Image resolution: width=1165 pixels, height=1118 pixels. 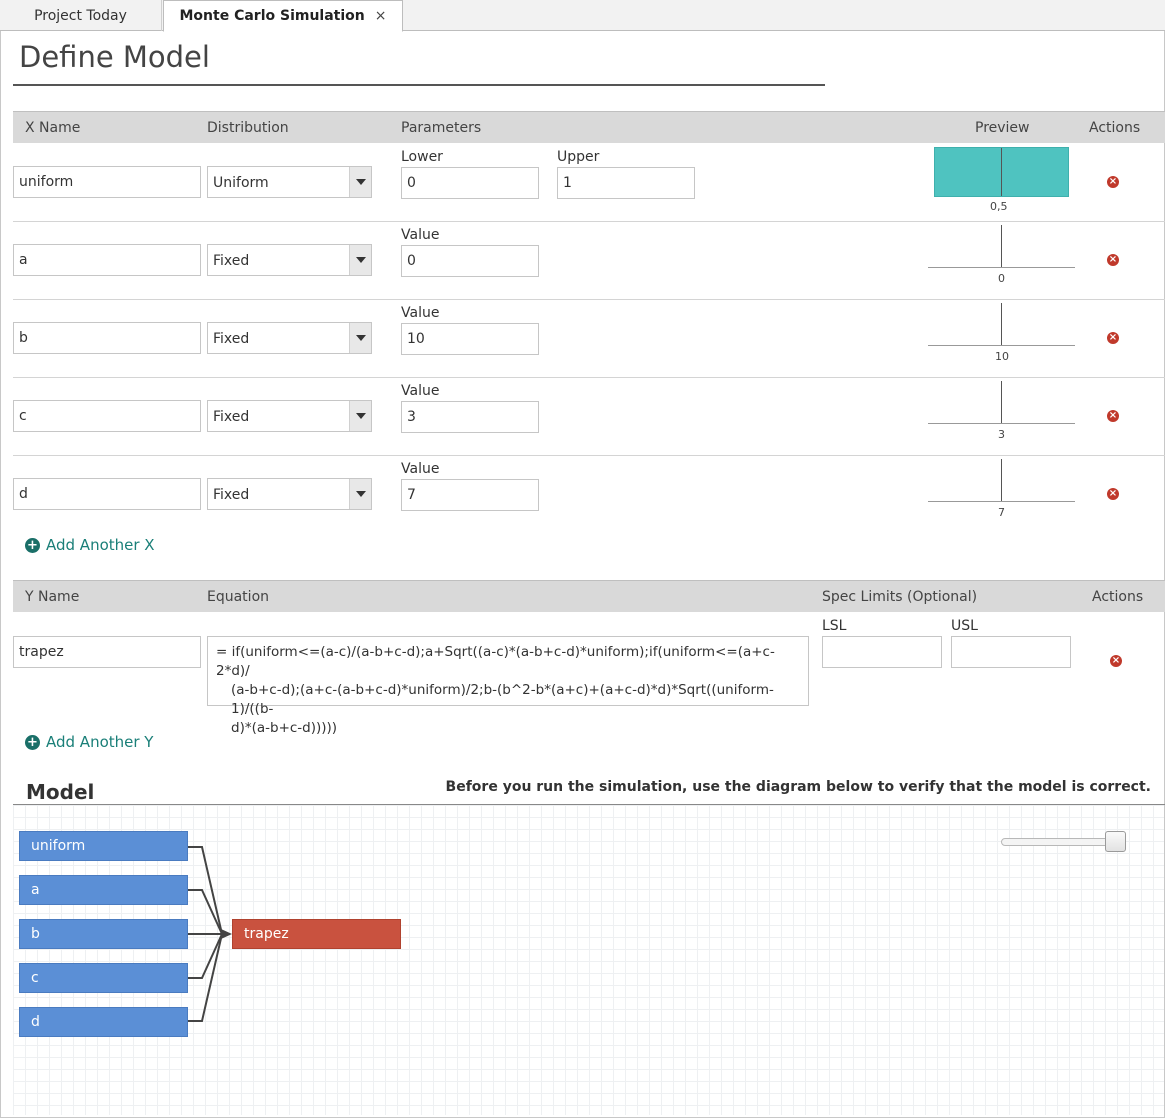 I want to click on tab-monte-carlo-simulation: Monte Carlo Simulation ×, so click(x=283, y=16).